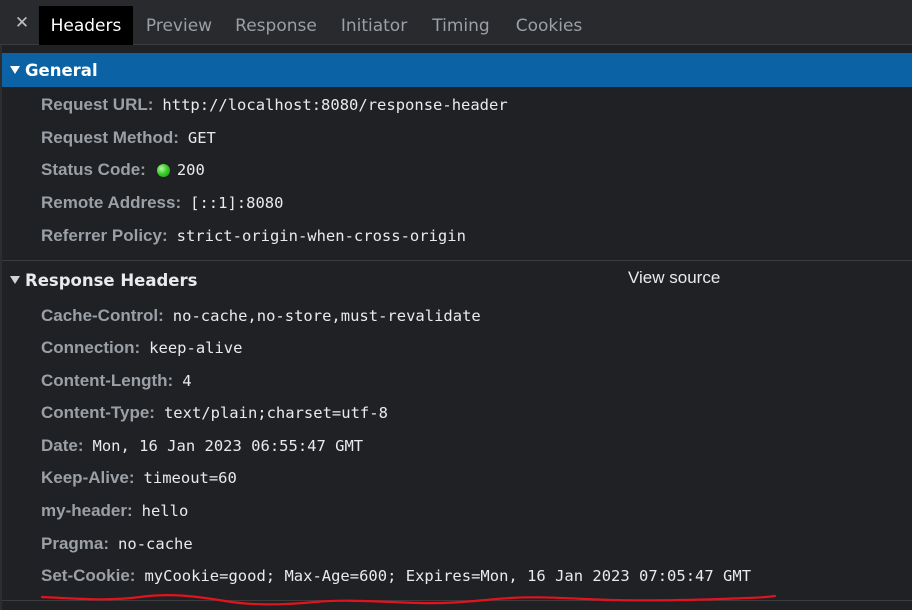  What do you see at coordinates (326, 316) in the screenshot?
I see `header-value: no-cache,no-store,must-revalidate` at bounding box center [326, 316].